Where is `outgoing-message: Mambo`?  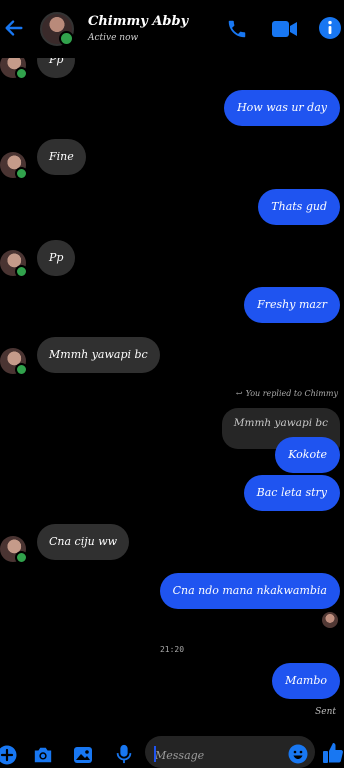
outgoing-message: Mambo is located at coordinates (306, 681).